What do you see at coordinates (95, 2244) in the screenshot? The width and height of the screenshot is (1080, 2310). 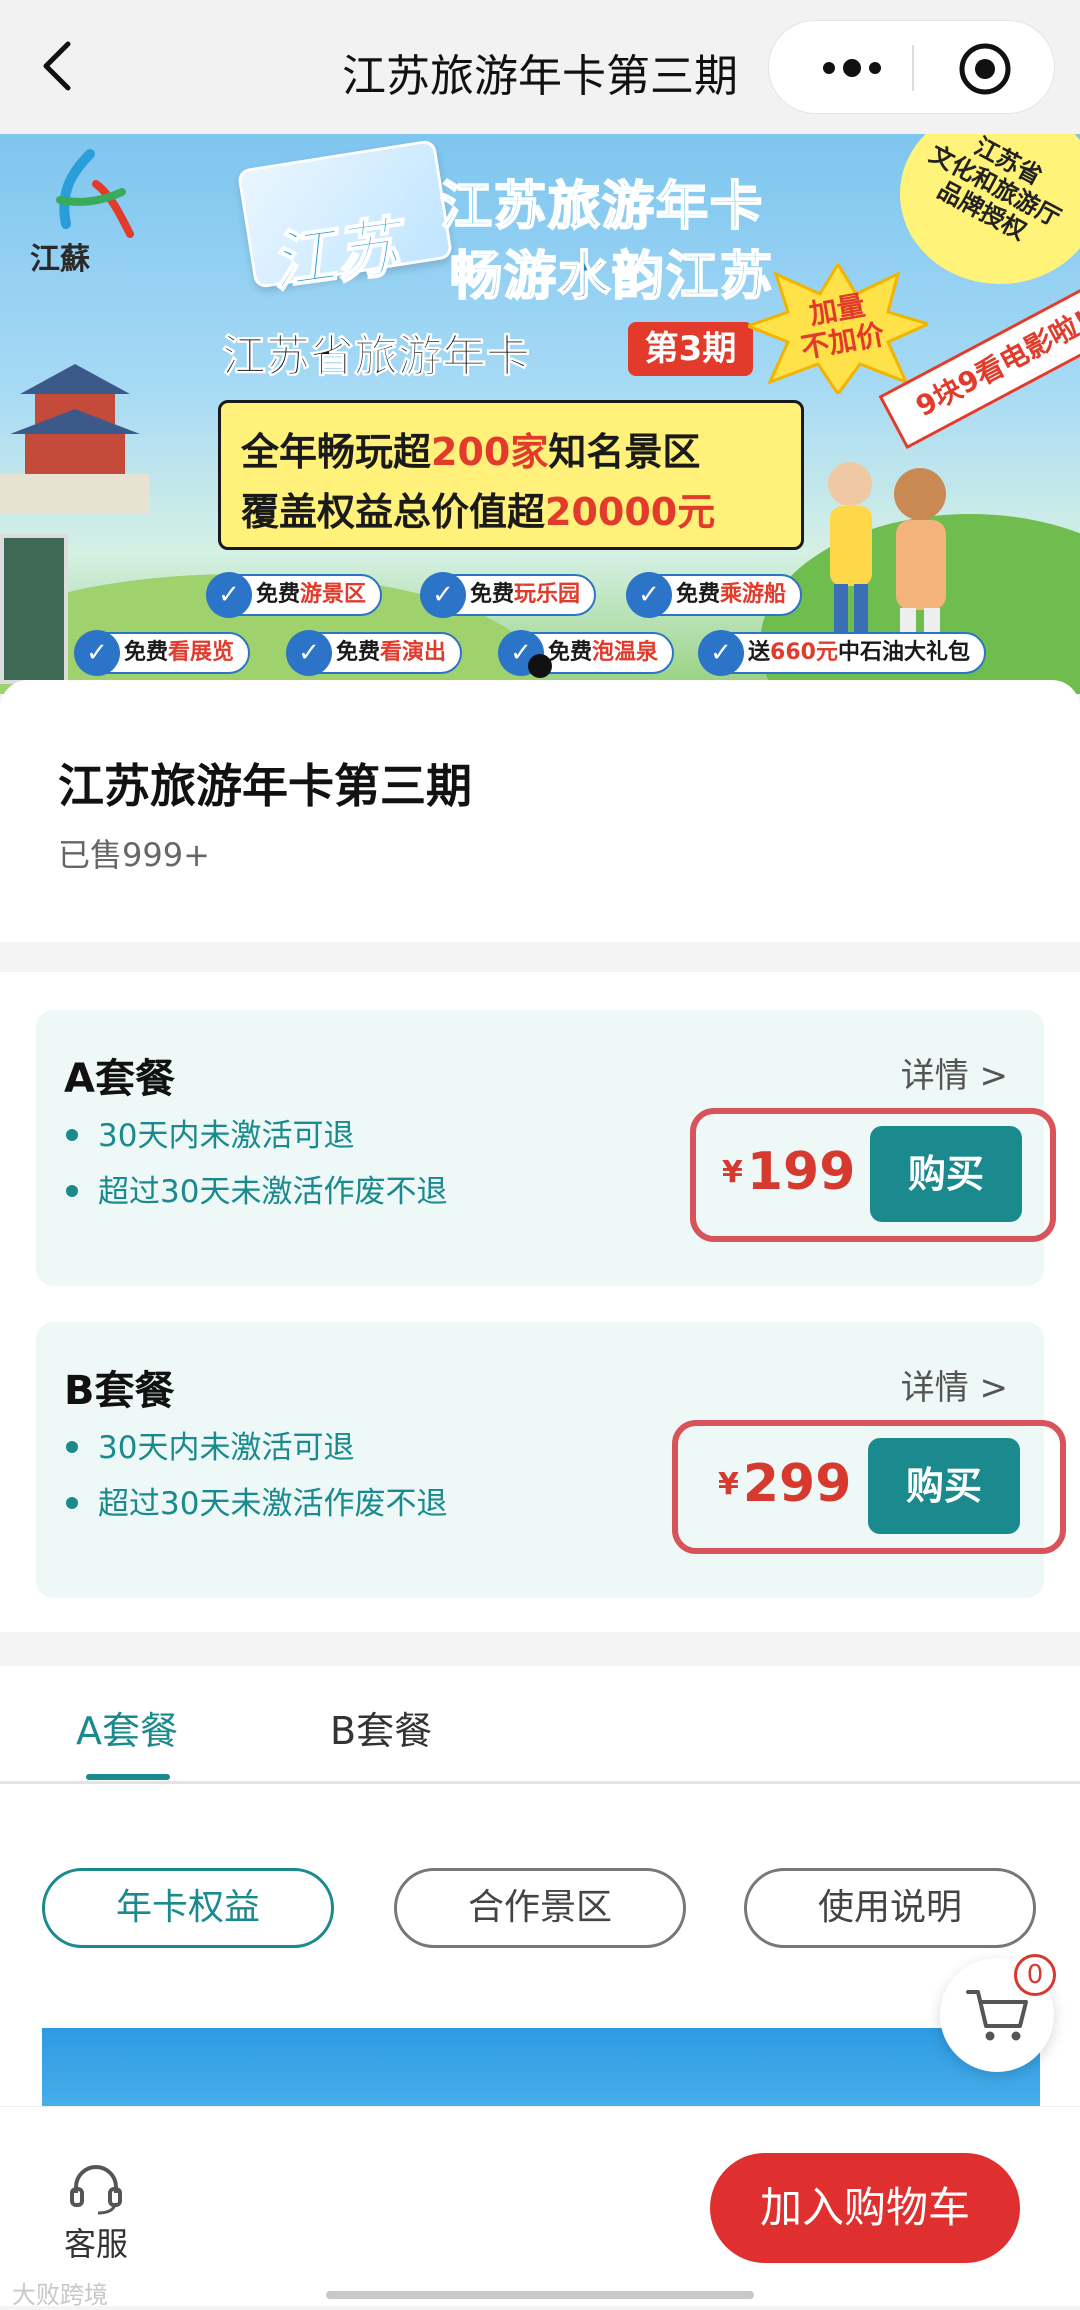 I see `customer-service-label: 客服` at bounding box center [95, 2244].